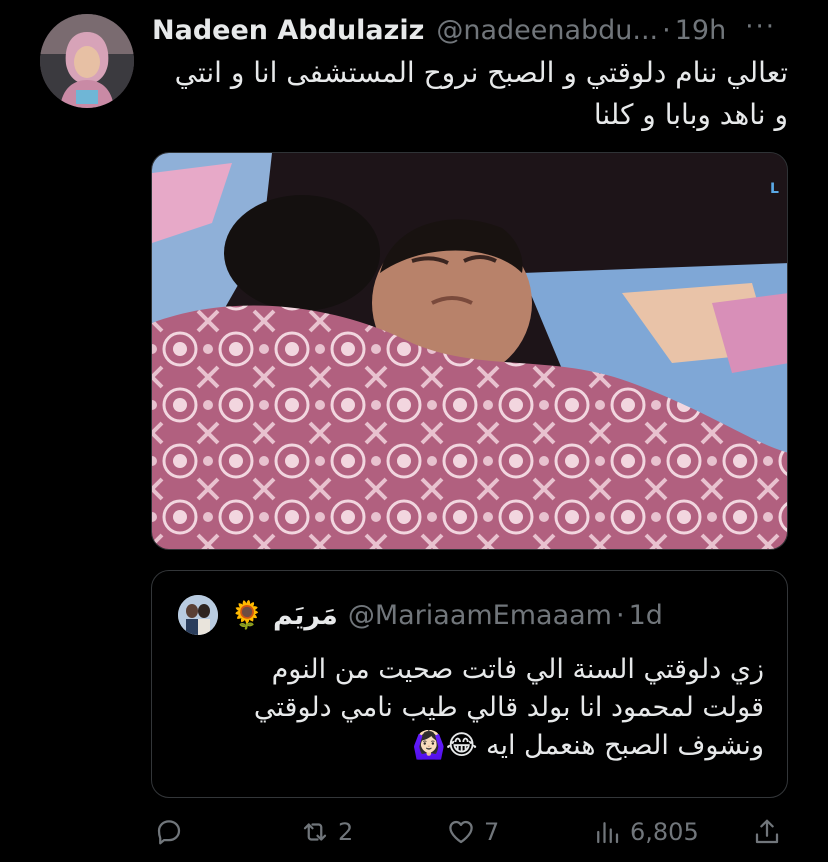 This screenshot has width=828, height=862. What do you see at coordinates (608, 833) in the screenshot?
I see `views-bar-chart-icon` at bounding box center [608, 833].